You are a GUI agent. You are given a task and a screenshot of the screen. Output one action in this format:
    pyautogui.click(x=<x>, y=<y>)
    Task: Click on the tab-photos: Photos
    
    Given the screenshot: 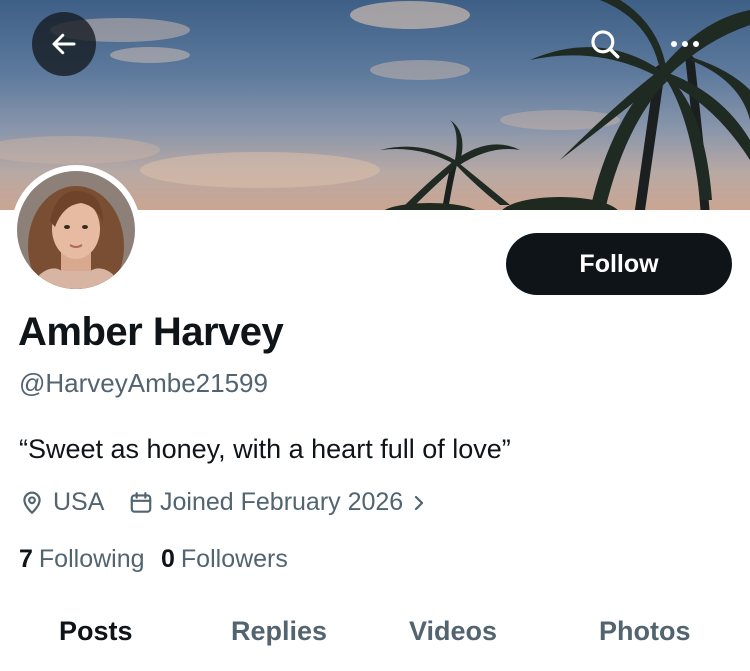 What is the action you would take?
    pyautogui.click(x=645, y=631)
    